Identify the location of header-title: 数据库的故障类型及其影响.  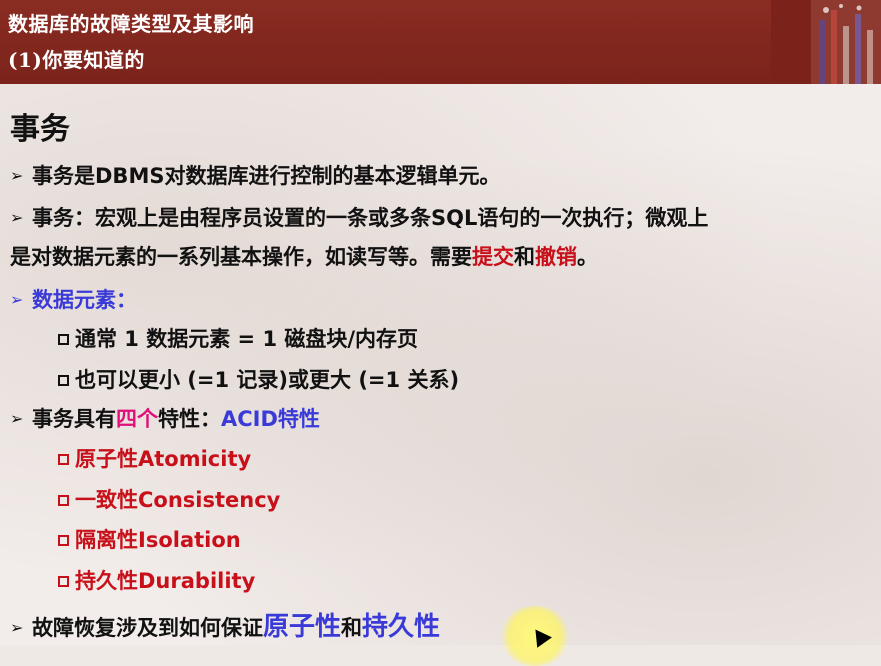
(131, 24).